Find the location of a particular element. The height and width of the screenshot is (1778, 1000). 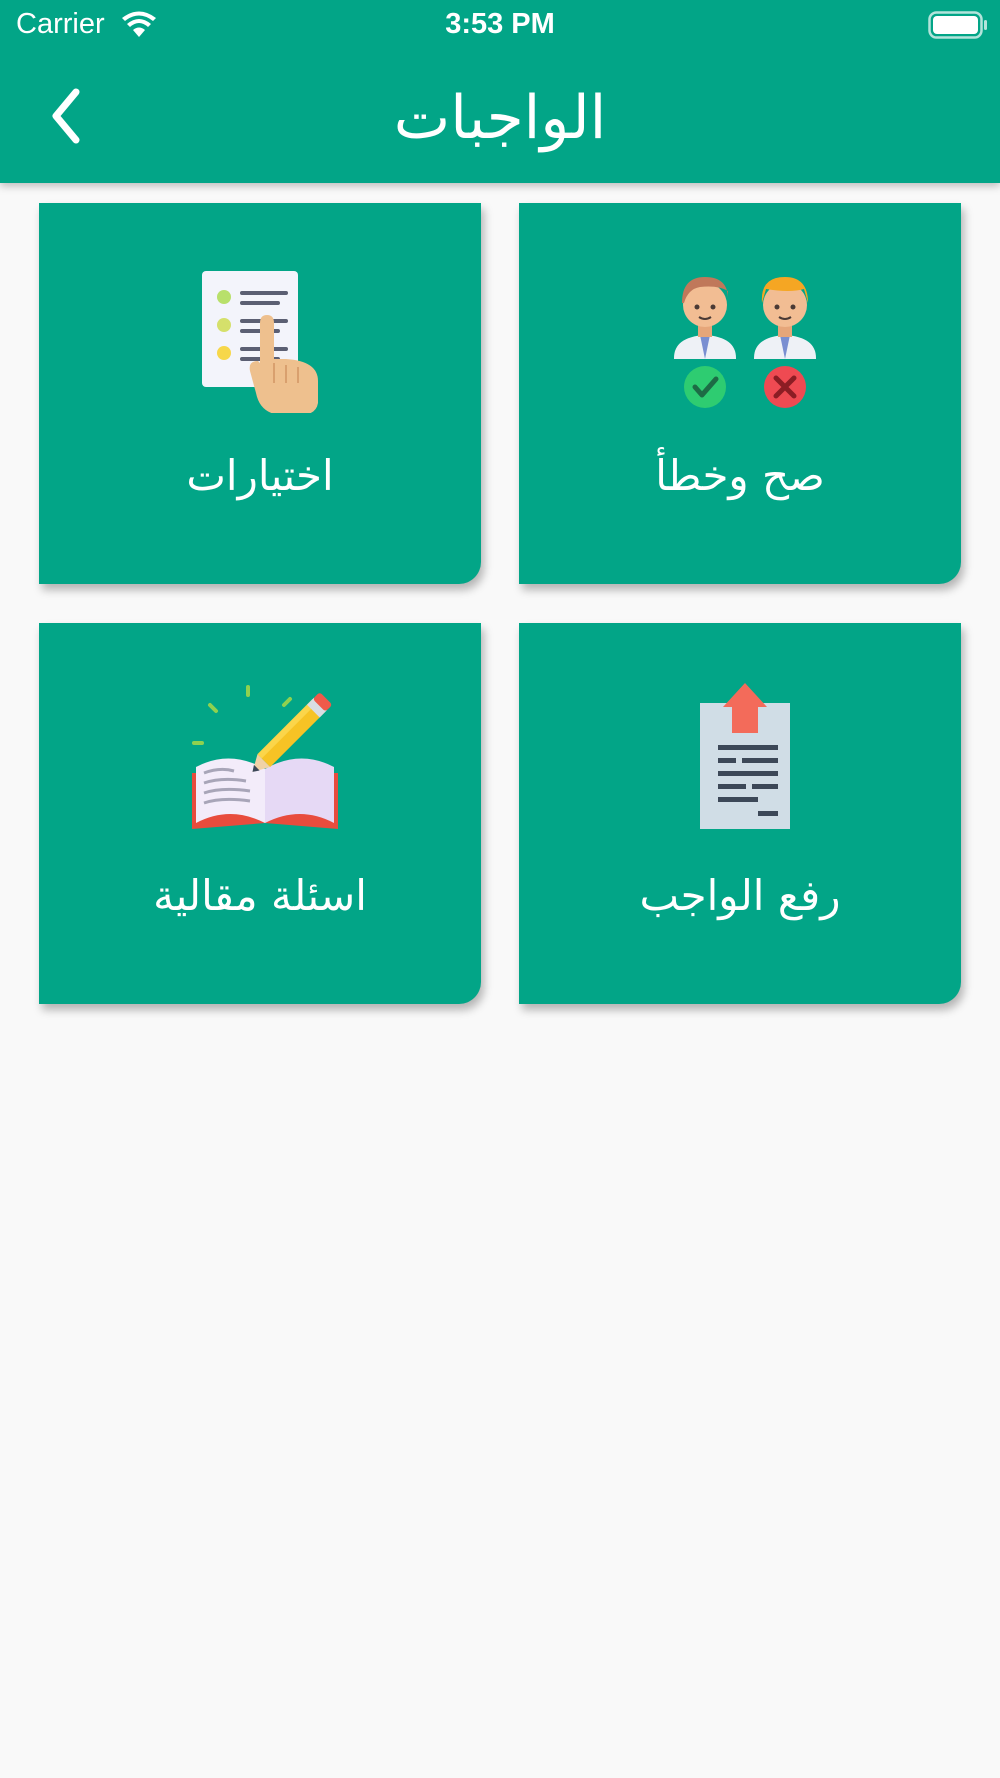

upload-document-icon is located at coordinates (745, 756).